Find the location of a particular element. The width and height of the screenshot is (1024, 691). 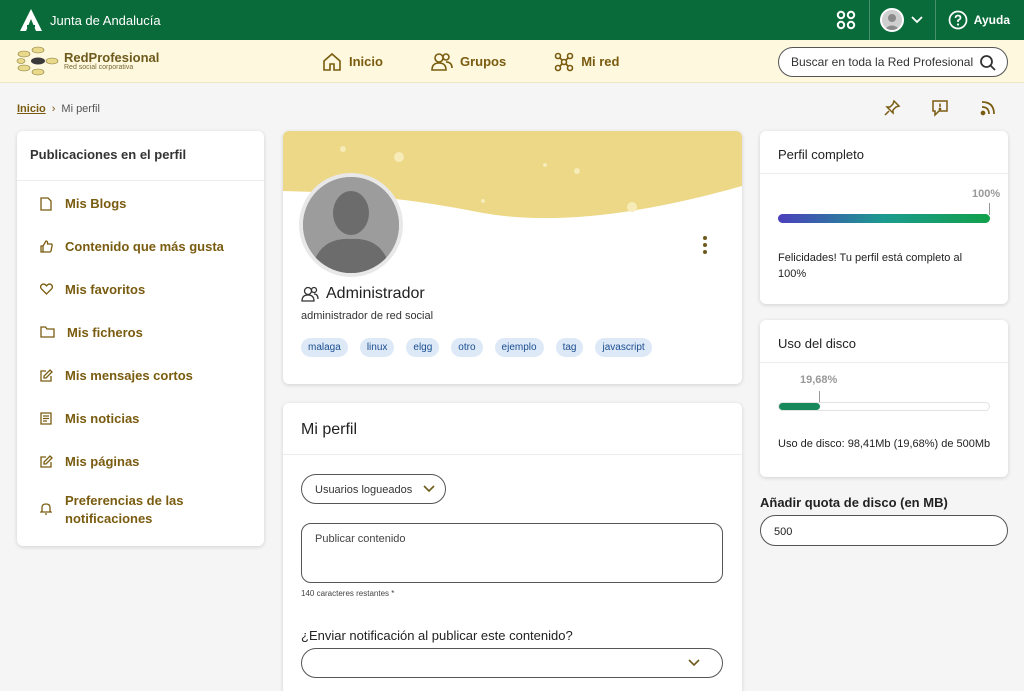

menu-label: Mis noticias is located at coordinates (102, 418).